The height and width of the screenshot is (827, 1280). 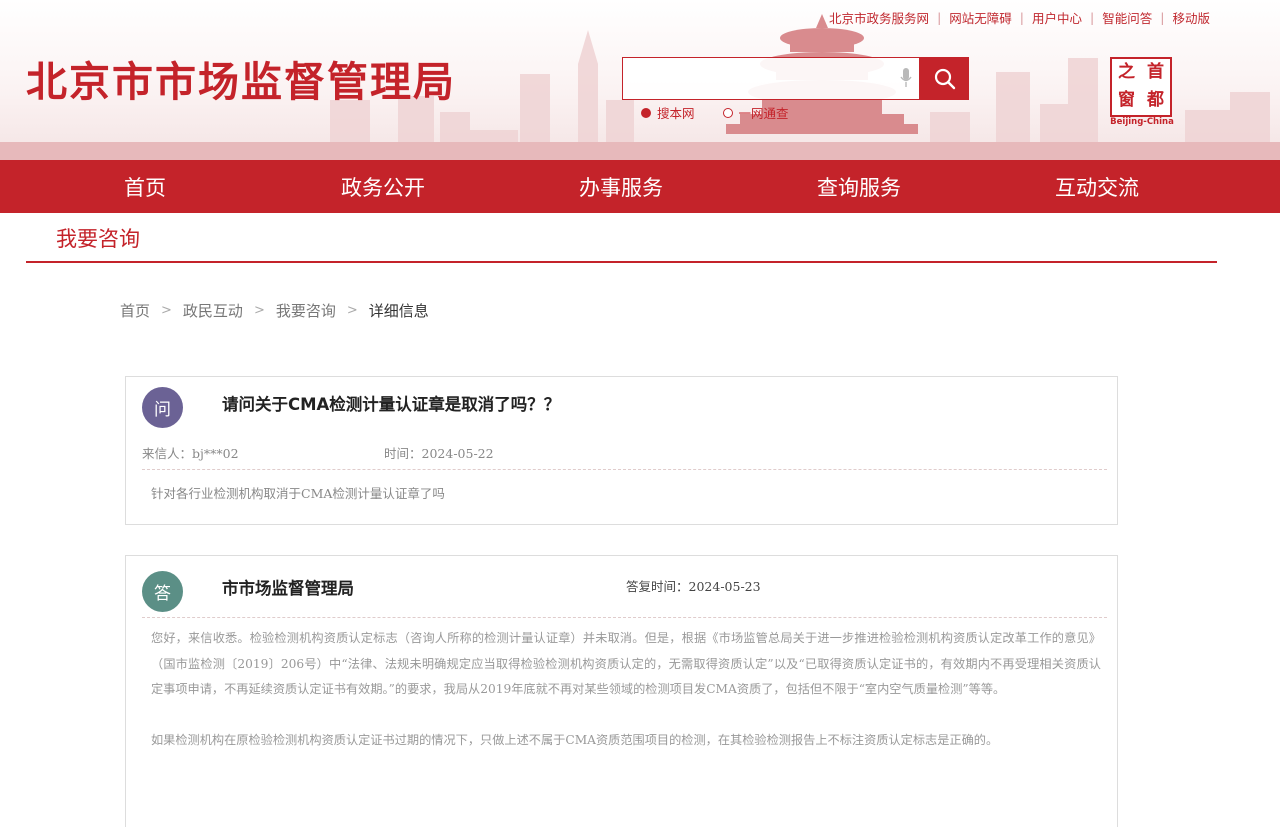 I want to click on answer-time: 答复时间：2024-05-23, so click(x=693, y=585).